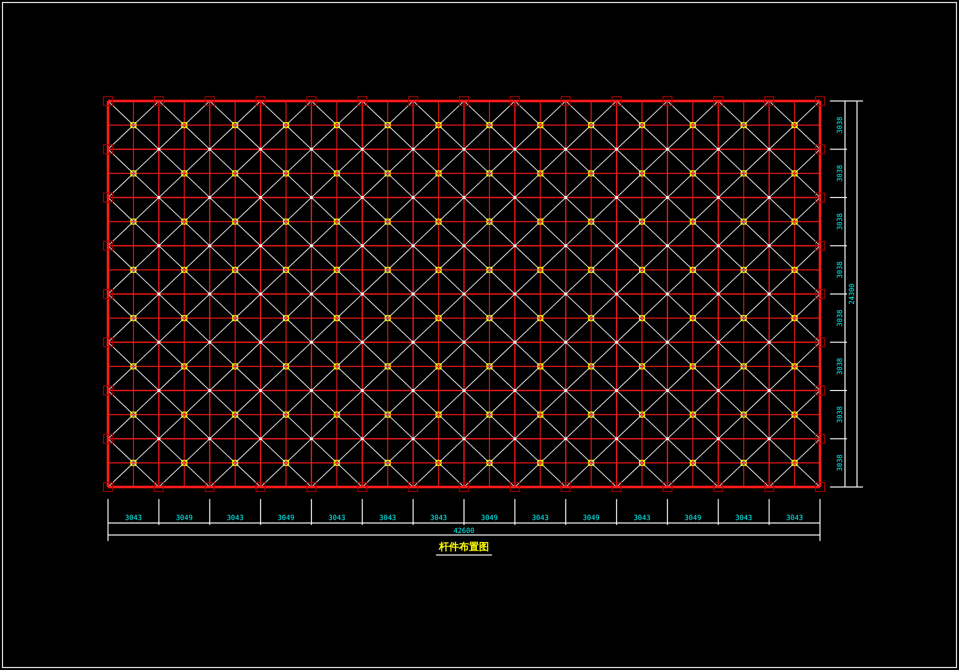 The height and width of the screenshot is (670, 959). Describe the element at coordinates (464, 547) in the screenshot. I see `drawing-title: 杆件布置图` at that location.